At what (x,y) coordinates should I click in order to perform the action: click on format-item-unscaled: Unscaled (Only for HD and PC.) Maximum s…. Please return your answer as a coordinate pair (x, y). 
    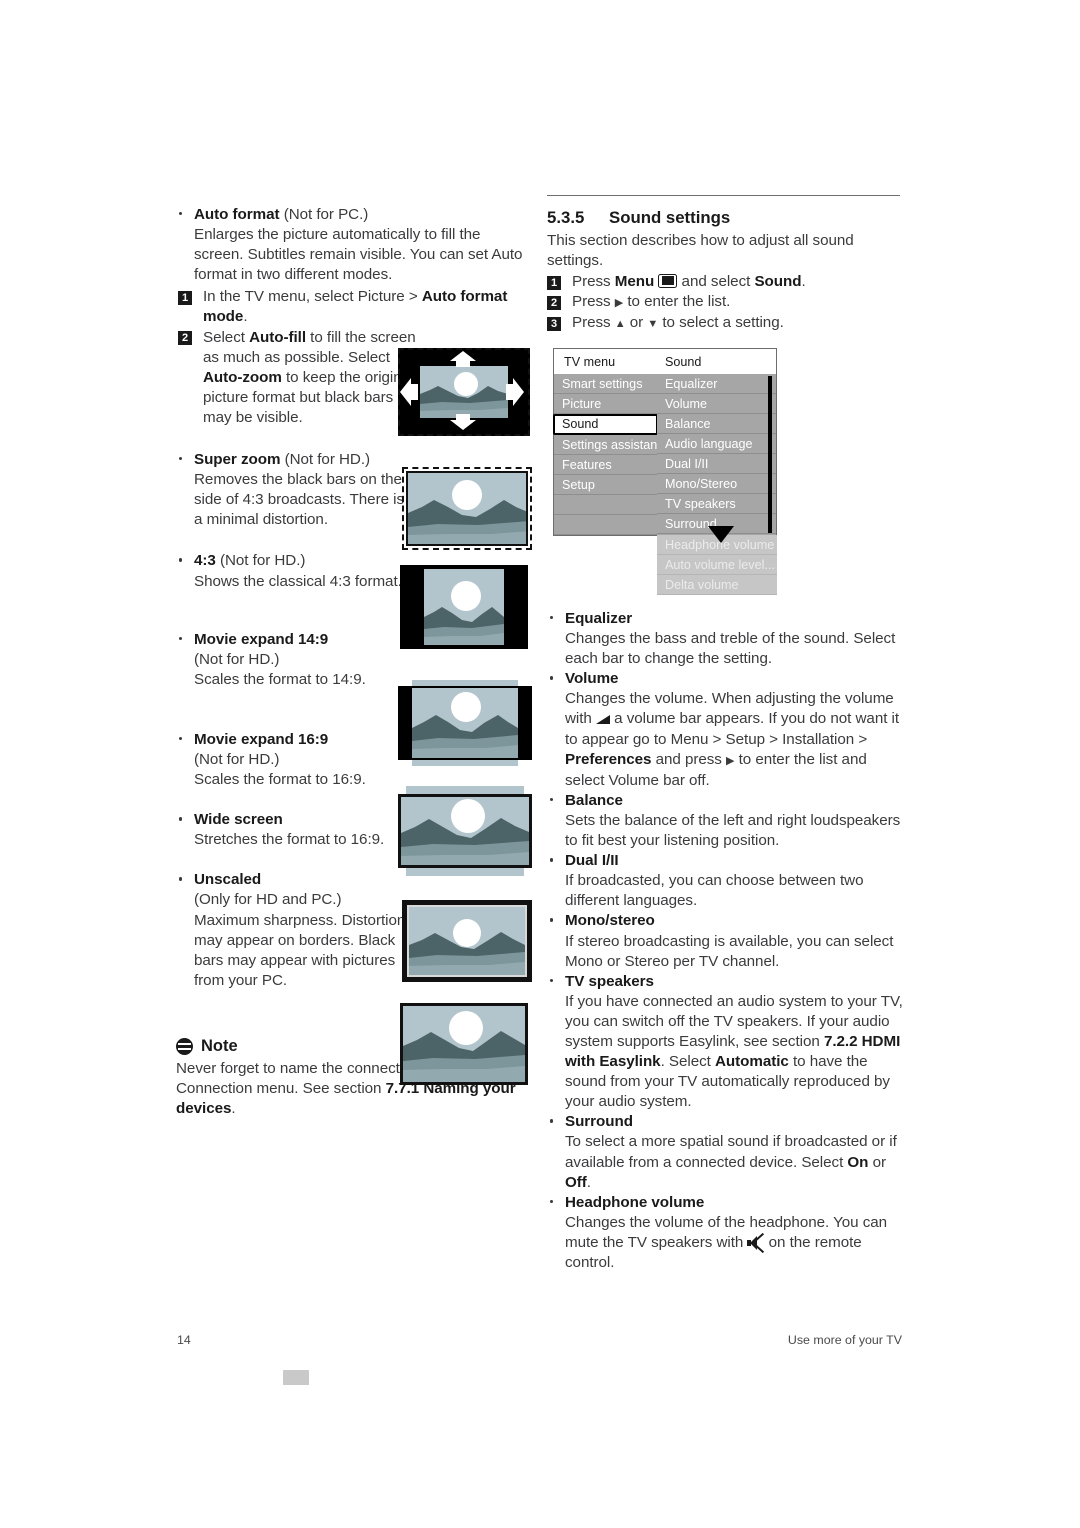
    Looking at the image, I should click on (292, 930).